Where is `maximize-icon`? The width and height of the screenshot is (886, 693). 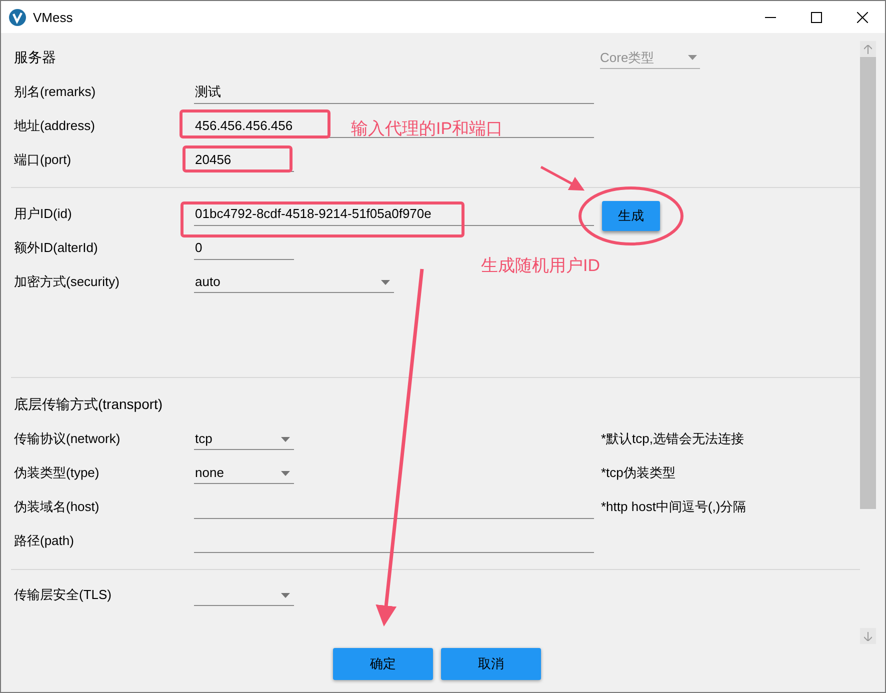
maximize-icon is located at coordinates (816, 17).